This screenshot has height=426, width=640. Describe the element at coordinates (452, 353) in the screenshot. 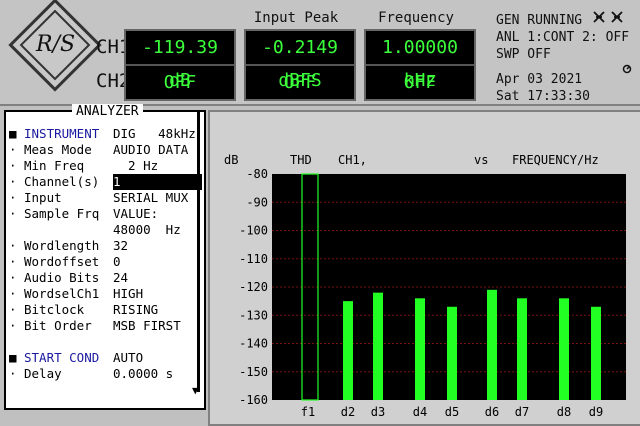

I see `bar-d5` at that location.